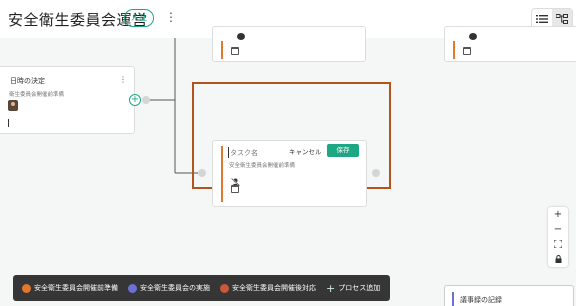 The image size is (576, 306). Describe the element at coordinates (37, 95) in the screenshot. I see `process-name: 衛生委員会開催前準備` at that location.